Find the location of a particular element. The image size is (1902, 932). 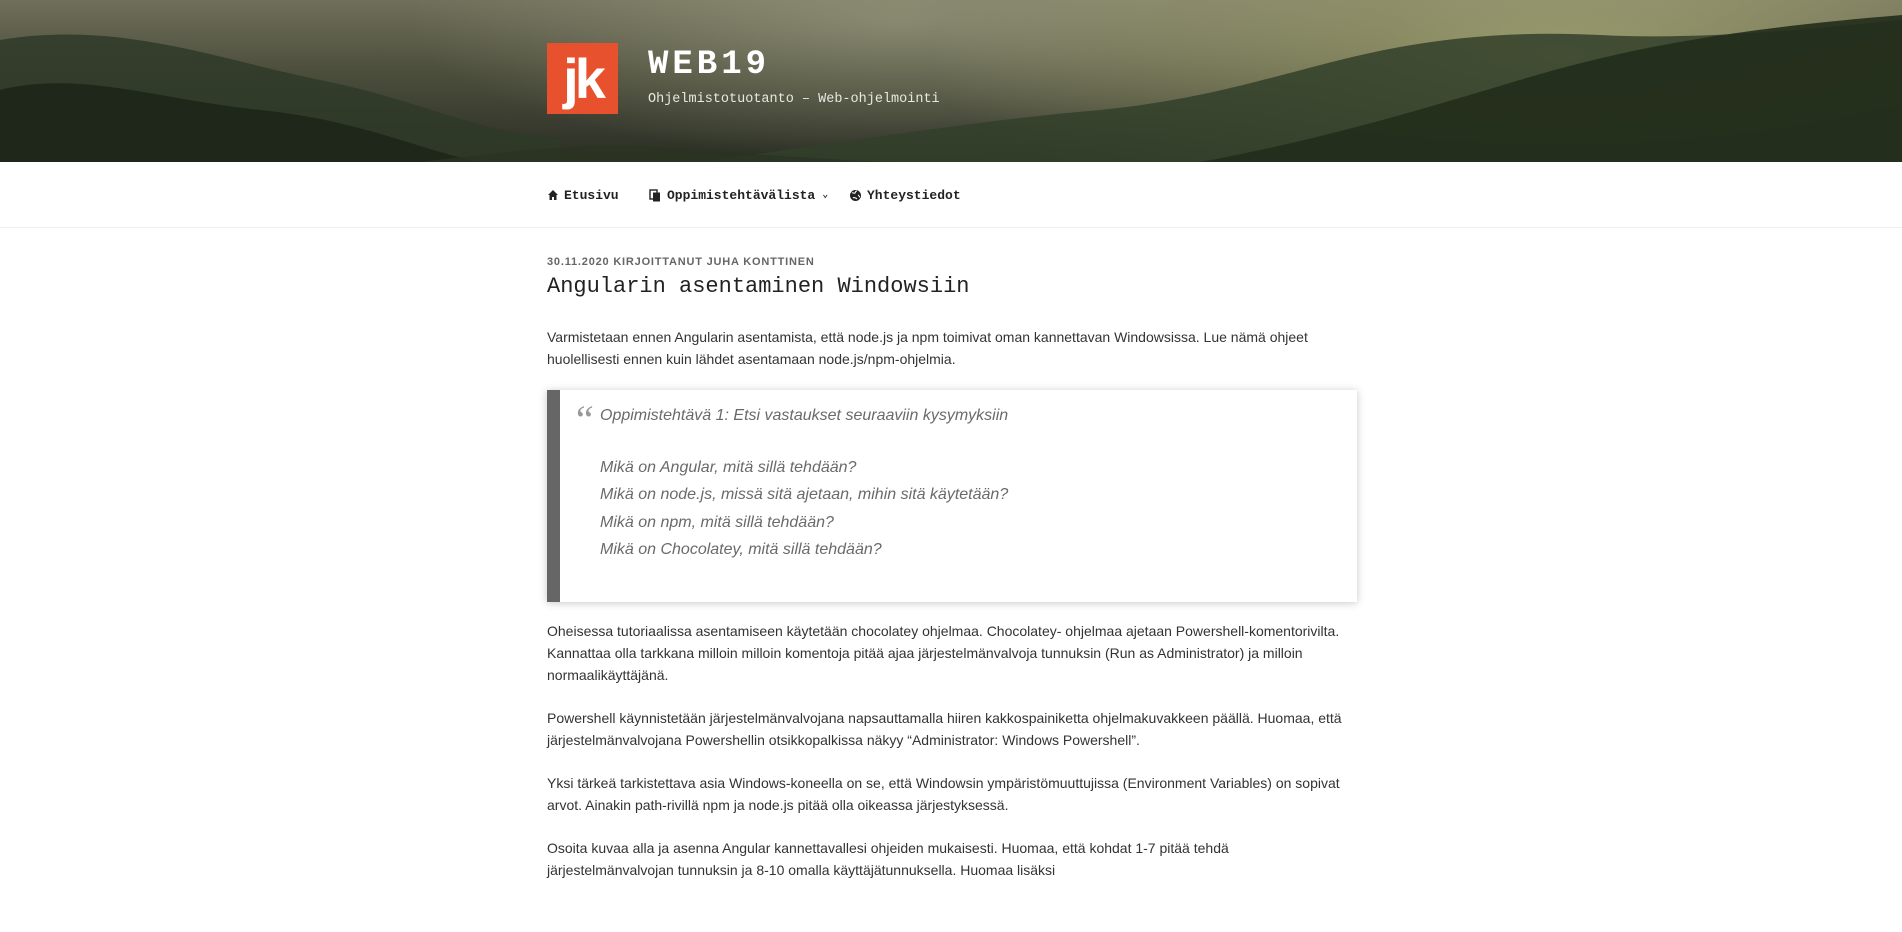

home-icon is located at coordinates (553, 195).